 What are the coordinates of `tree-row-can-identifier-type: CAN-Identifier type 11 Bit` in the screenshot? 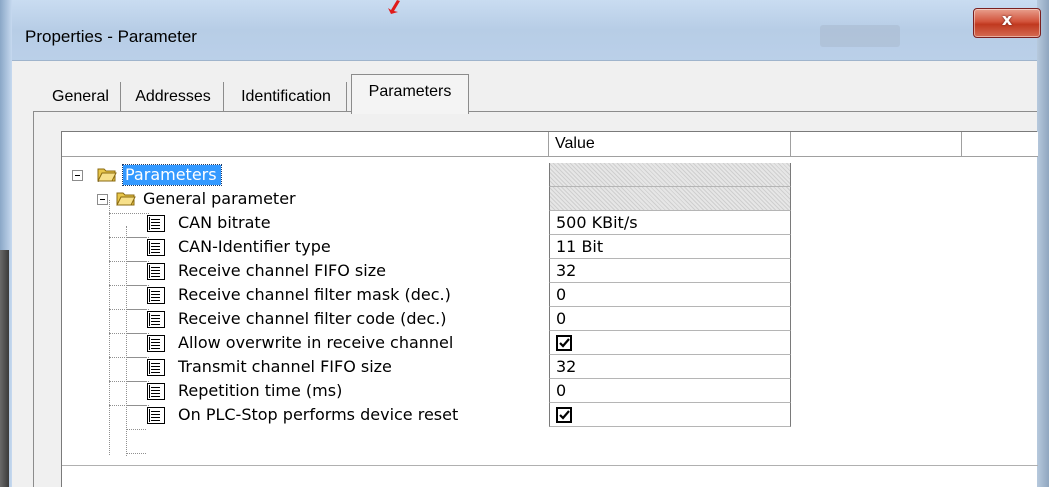 It's located at (550, 247).